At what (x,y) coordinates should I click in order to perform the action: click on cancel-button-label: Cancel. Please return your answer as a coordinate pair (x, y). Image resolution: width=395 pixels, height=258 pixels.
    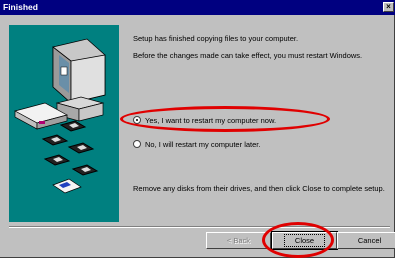
    Looking at the image, I should click on (369, 240).